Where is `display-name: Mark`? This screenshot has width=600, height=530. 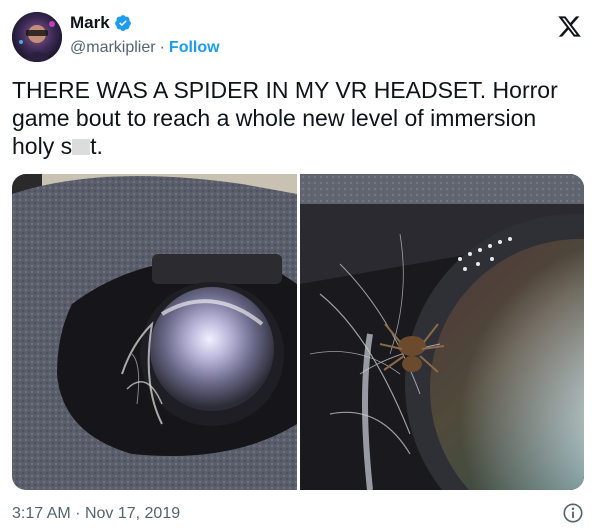 display-name: Mark is located at coordinates (90, 23).